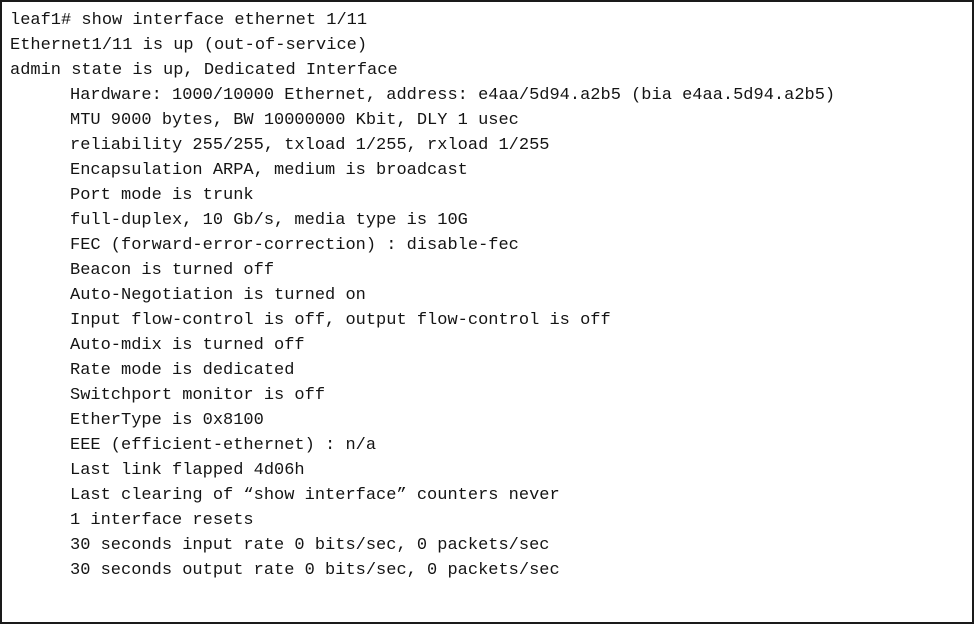 The height and width of the screenshot is (624, 974). What do you see at coordinates (162, 195) in the screenshot?
I see `terminal-line: Port mode is trunk` at bounding box center [162, 195].